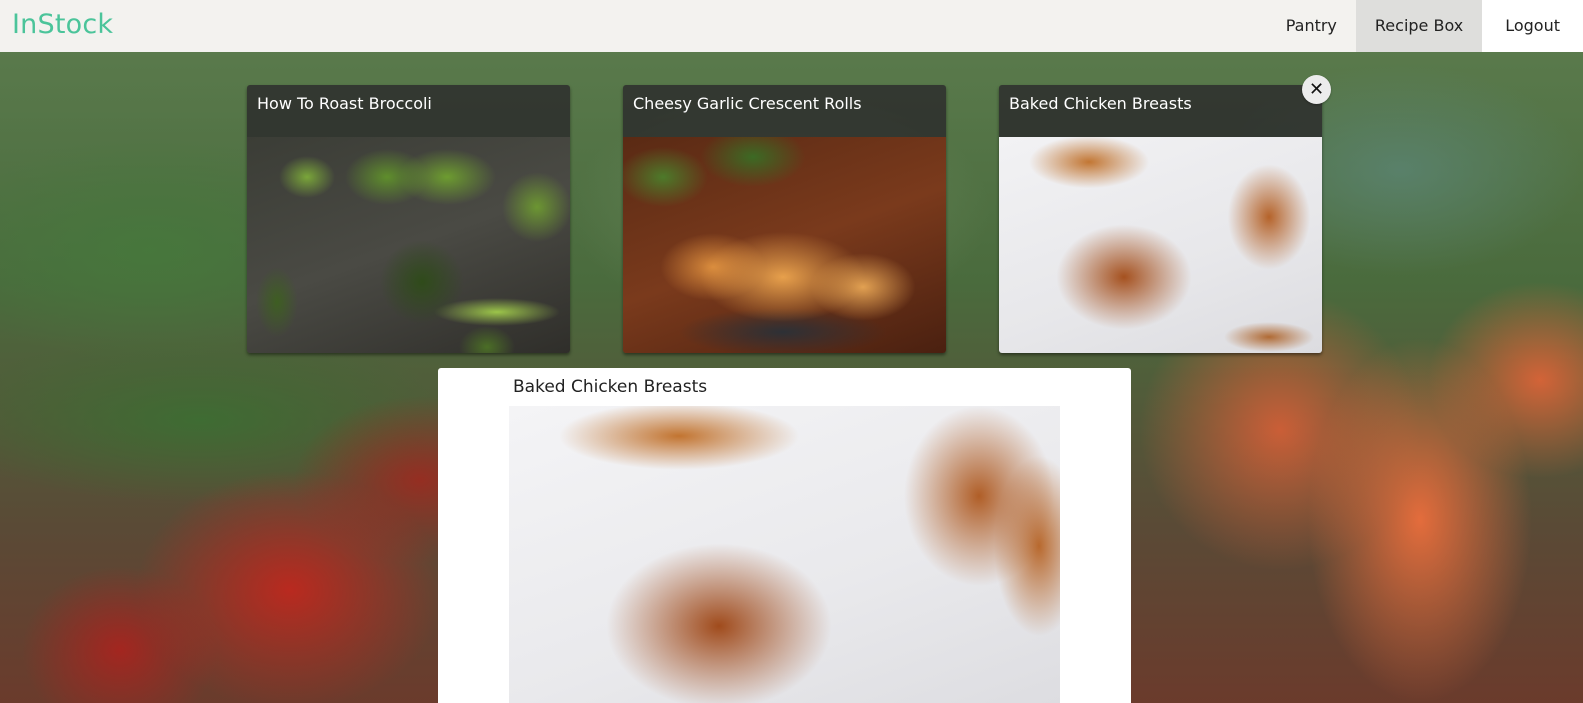  I want to click on nav-logout: Logout, so click(1532, 26).